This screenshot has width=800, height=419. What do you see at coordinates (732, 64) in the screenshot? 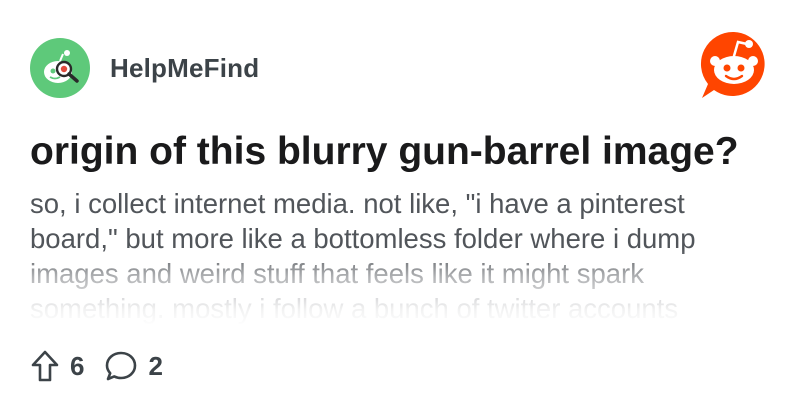
I see `reddit-snoo-logo-icon` at bounding box center [732, 64].